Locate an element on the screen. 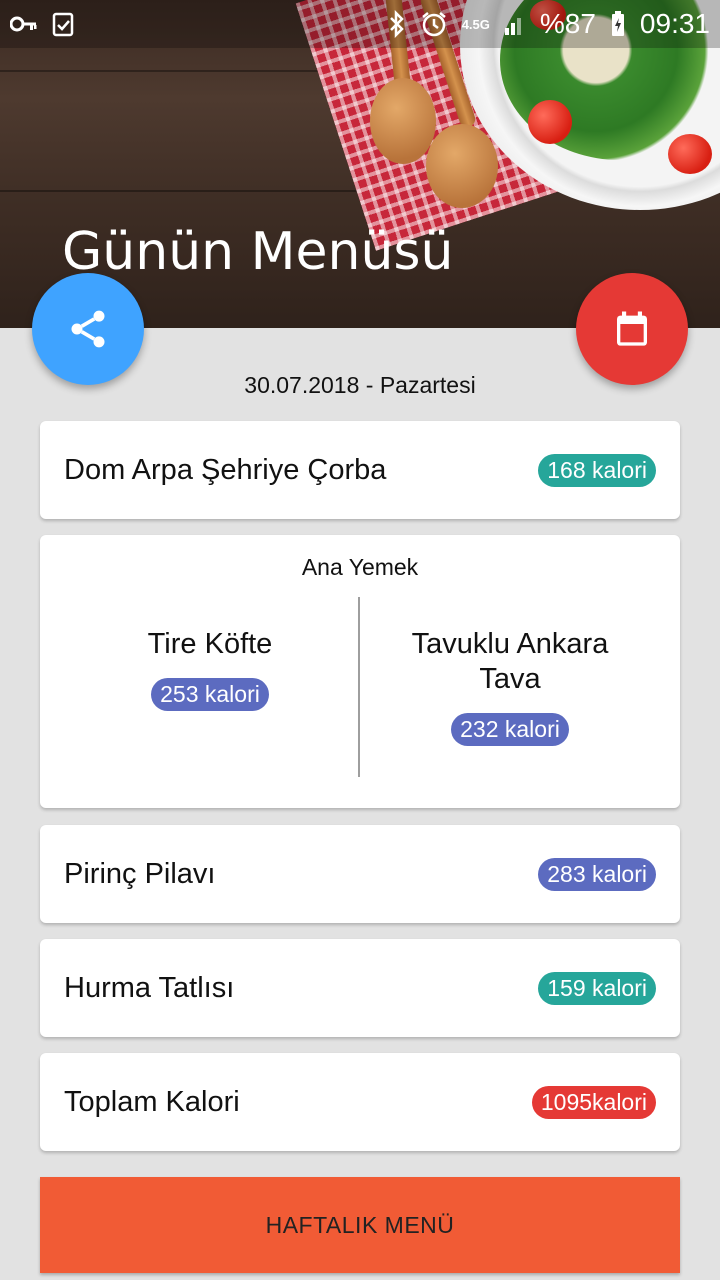  battery-charging-icon is located at coordinates (617, 23).